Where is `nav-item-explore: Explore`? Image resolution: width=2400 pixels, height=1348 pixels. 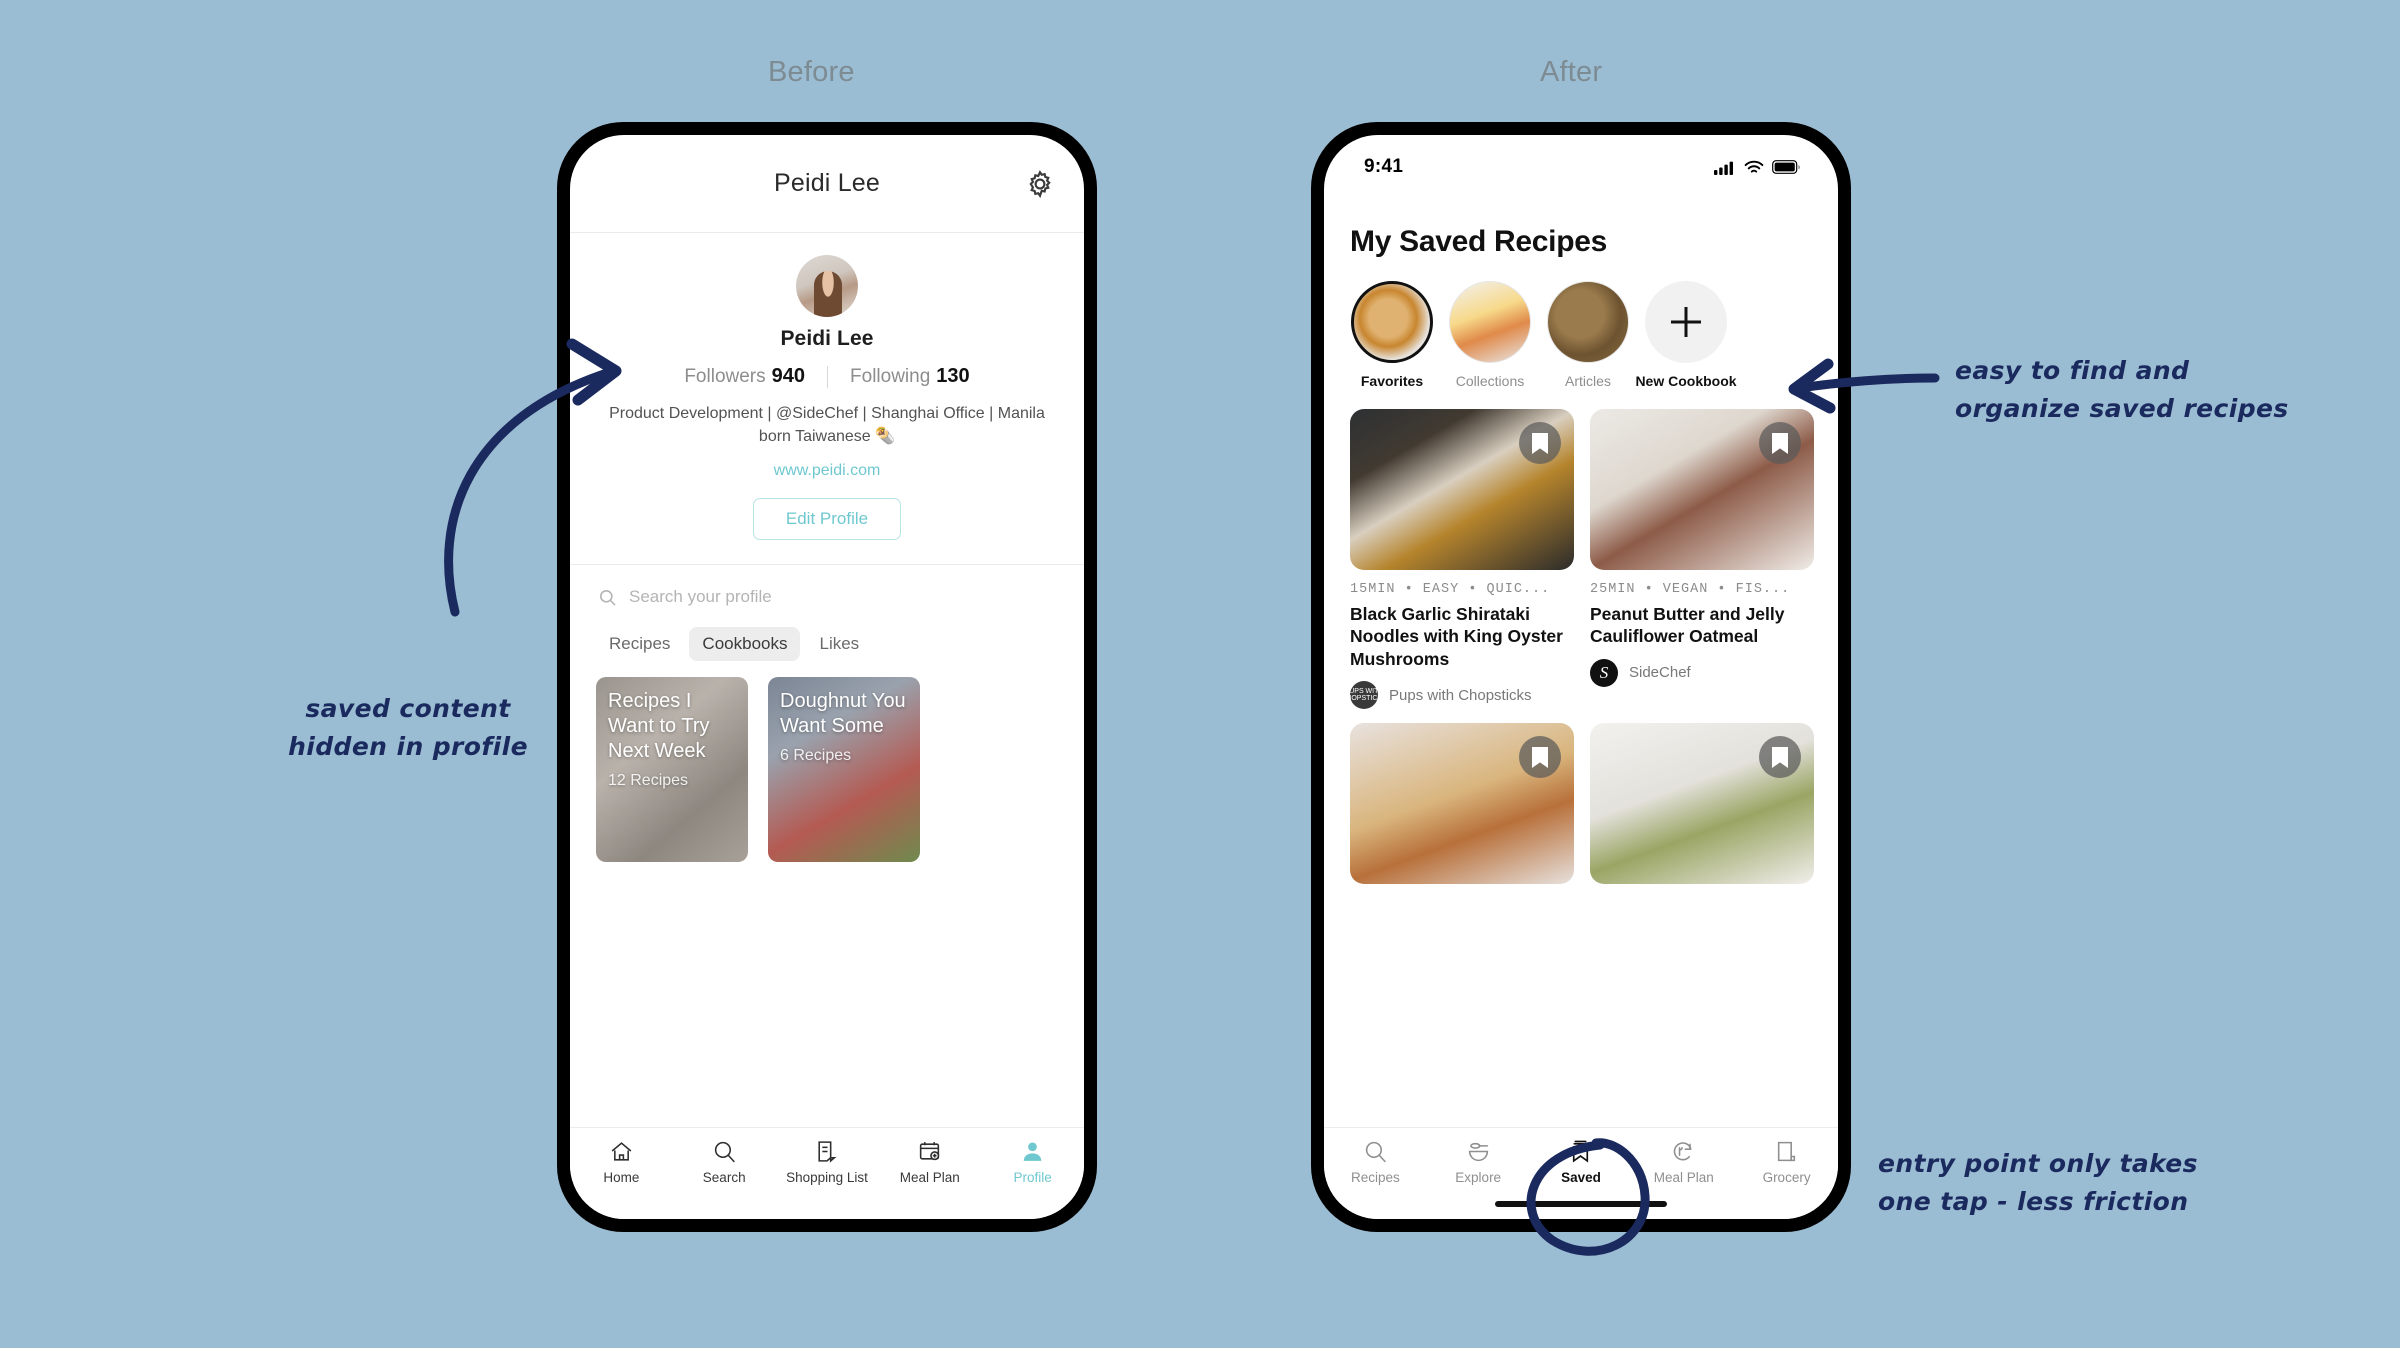 nav-item-explore: Explore is located at coordinates (1478, 1162).